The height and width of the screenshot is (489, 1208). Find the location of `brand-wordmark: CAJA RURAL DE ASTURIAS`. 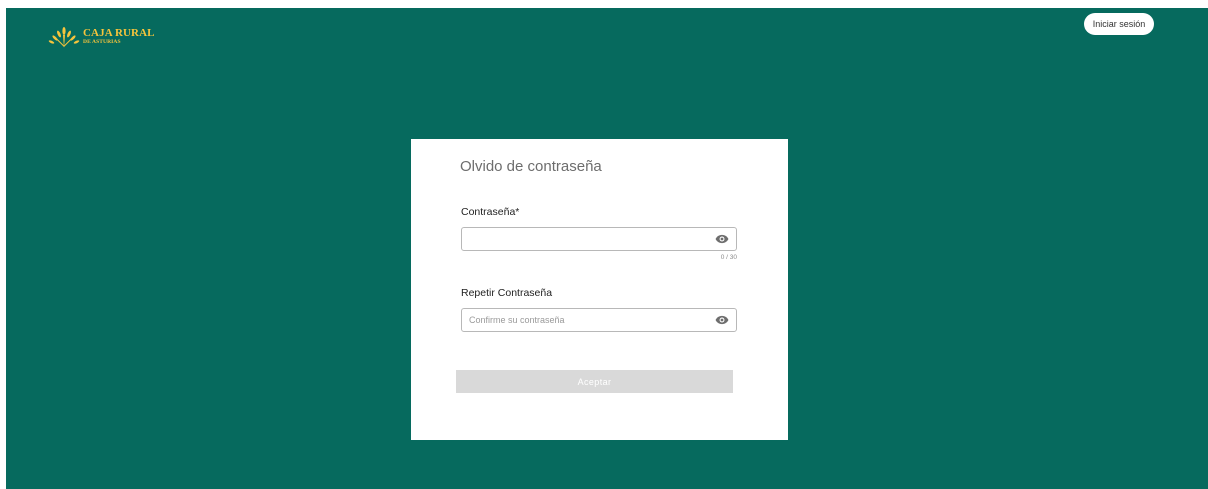

brand-wordmark: CAJA RURAL DE ASTURIAS is located at coordinates (119, 37).